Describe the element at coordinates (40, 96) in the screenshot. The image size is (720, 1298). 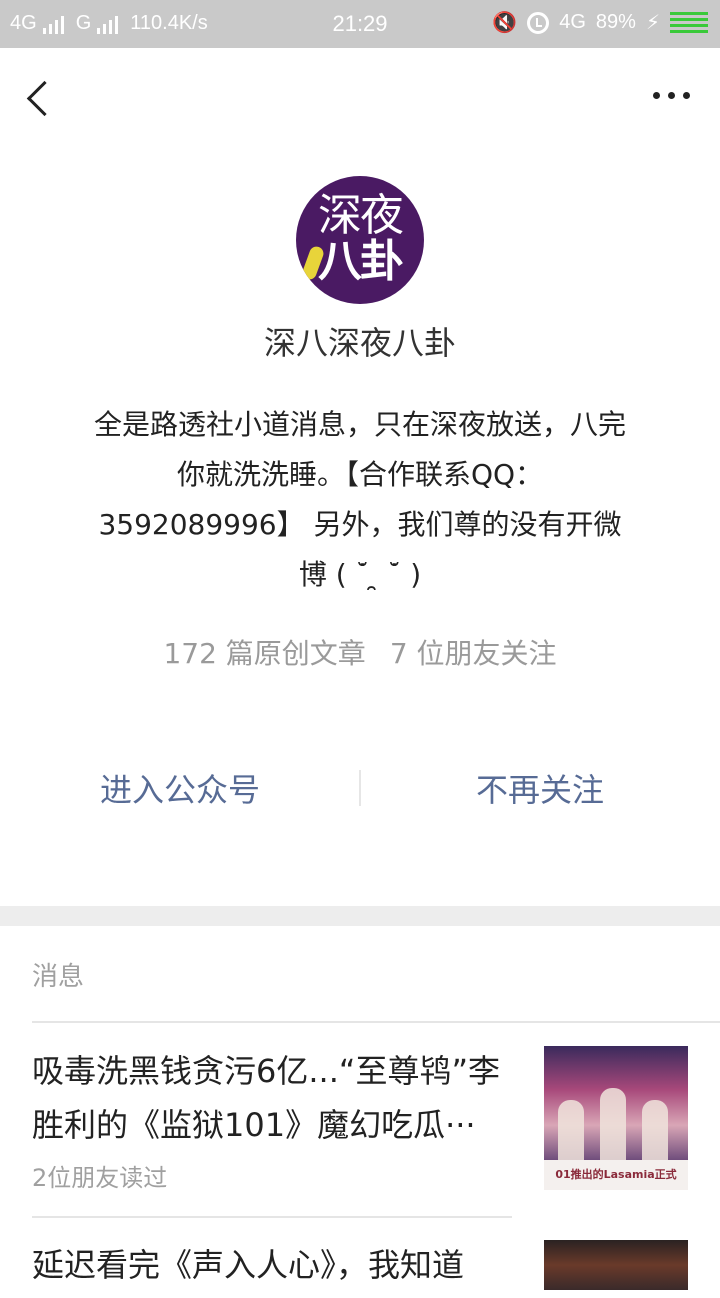
I see `back-chevron-icon` at that location.